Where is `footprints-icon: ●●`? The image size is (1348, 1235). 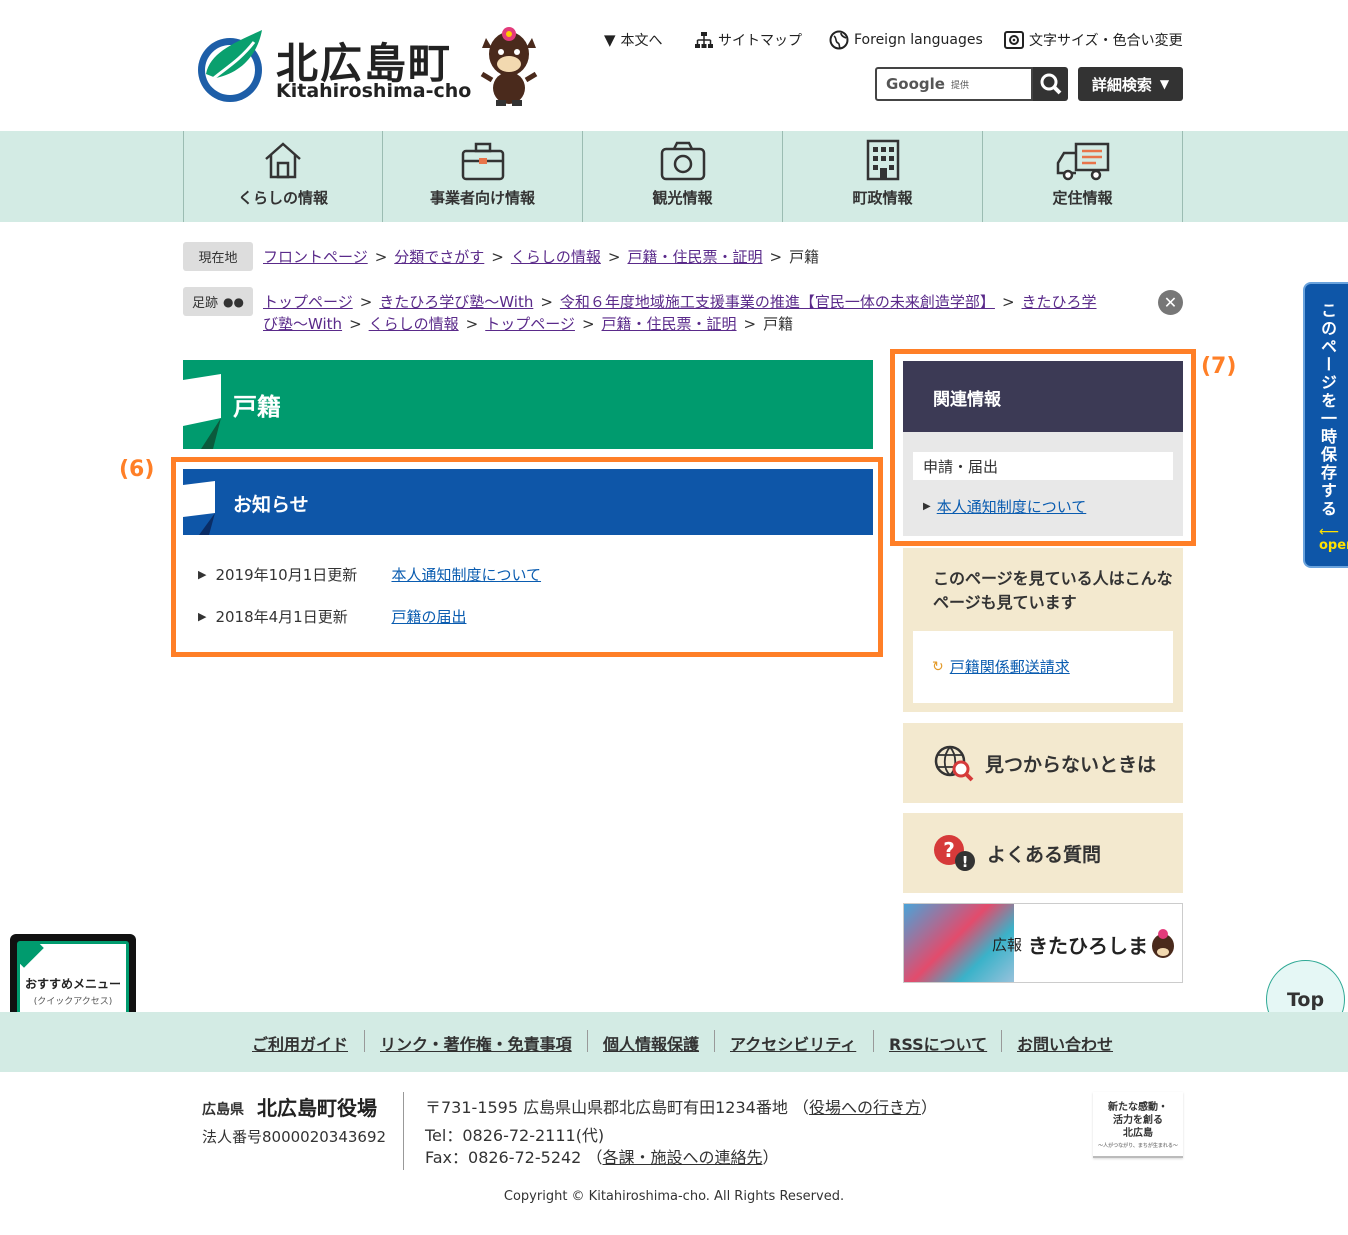 footprints-icon: ●● is located at coordinates (233, 301).